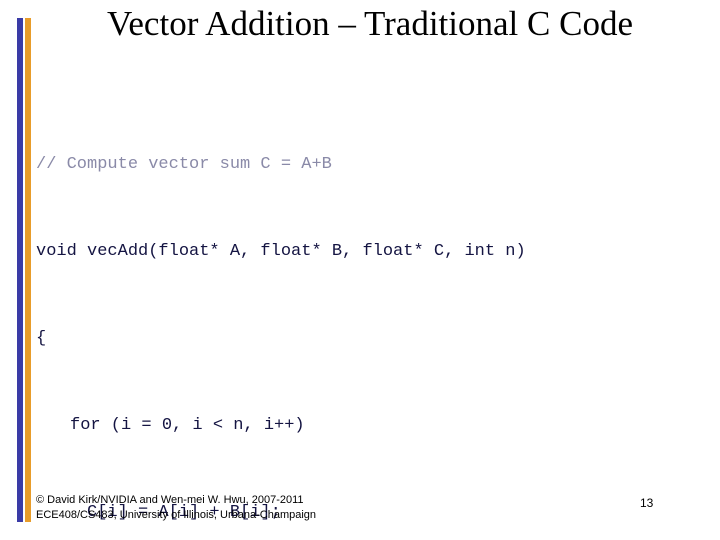  Describe the element at coordinates (187, 425) in the screenshot. I see `code-line-for-loop: for (i = 0, i < n, i++)` at that location.